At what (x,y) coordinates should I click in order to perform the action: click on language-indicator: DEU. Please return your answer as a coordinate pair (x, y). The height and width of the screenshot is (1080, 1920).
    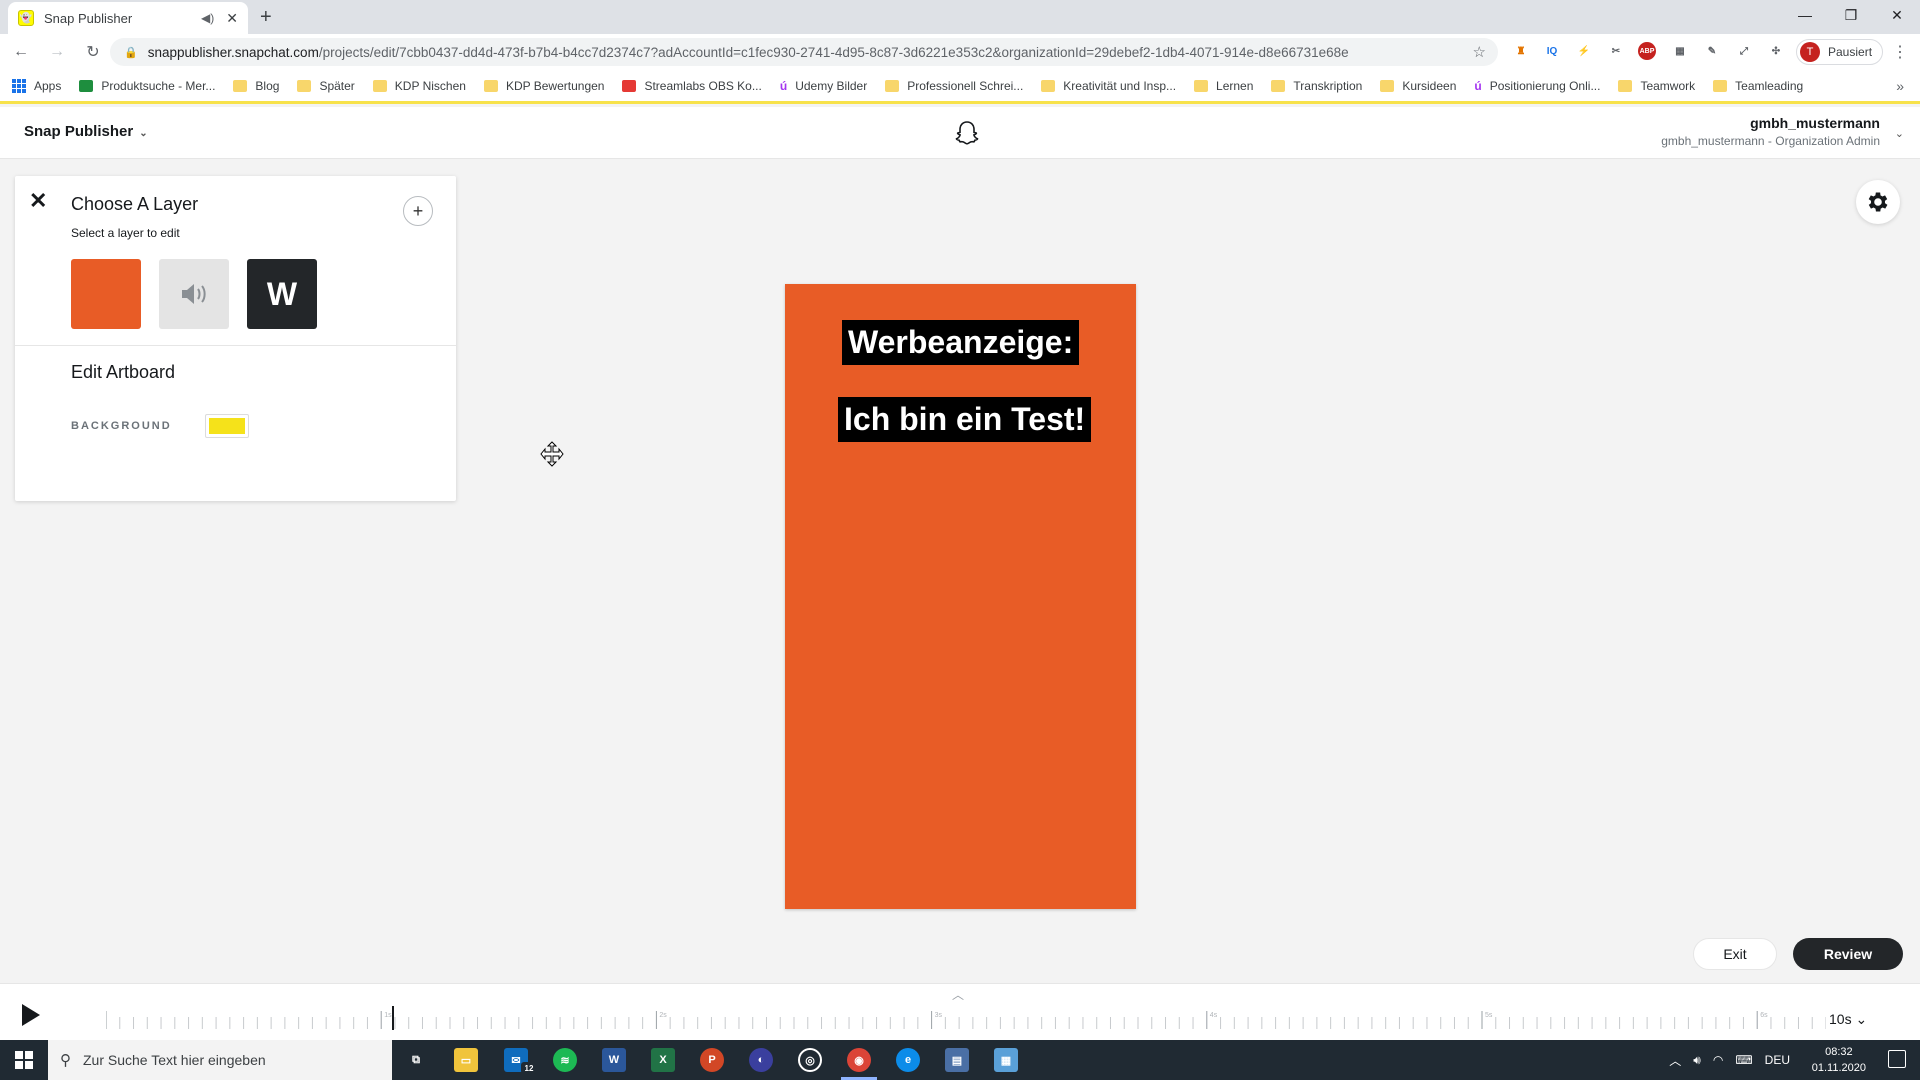
    Looking at the image, I should click on (1777, 1060).